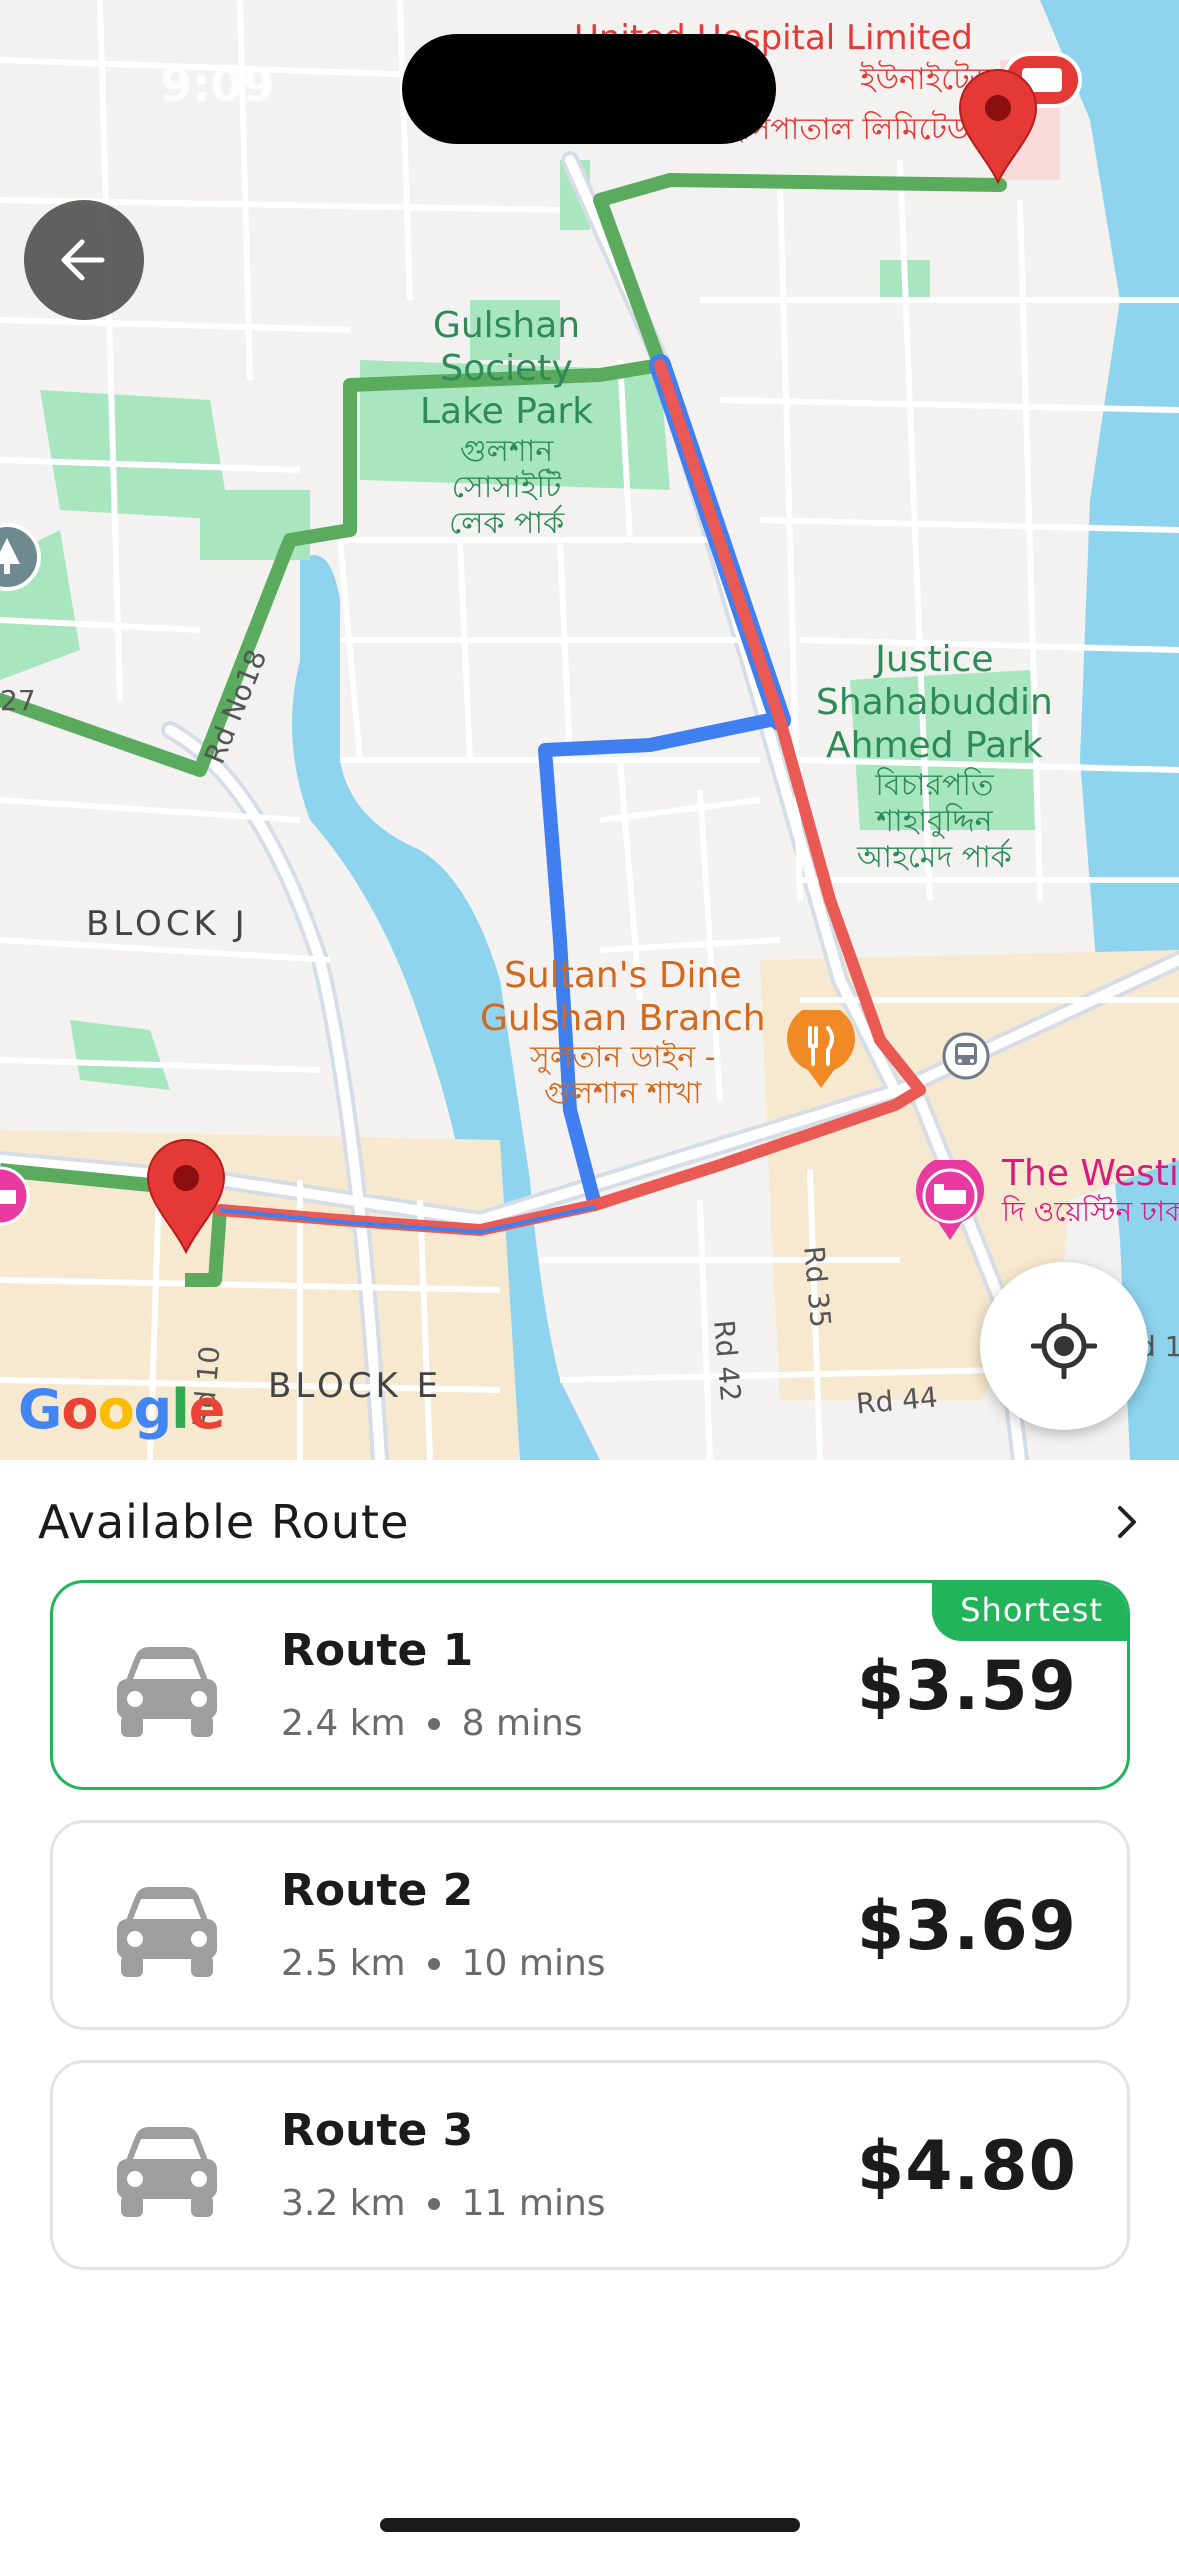 This screenshot has height=2556, width=1179. Describe the element at coordinates (817, 1286) in the screenshot. I see `road-label-rd-35: Rd 35` at that location.